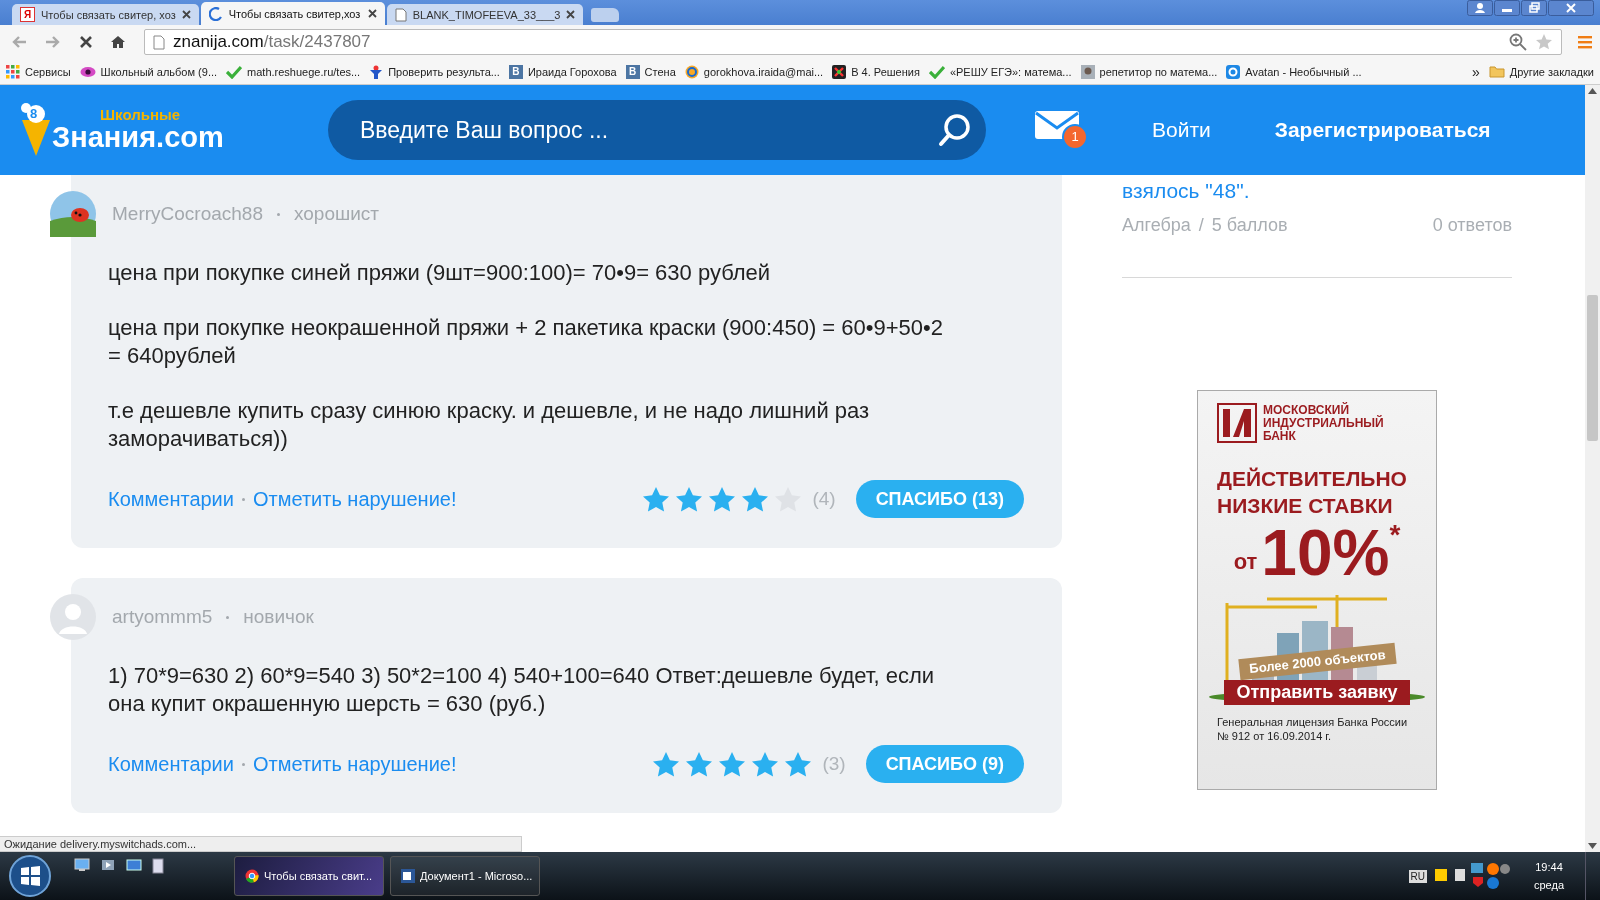 This screenshot has height=900, width=1600. Describe the element at coordinates (108, 865) in the screenshot. I see `media-icon` at that location.